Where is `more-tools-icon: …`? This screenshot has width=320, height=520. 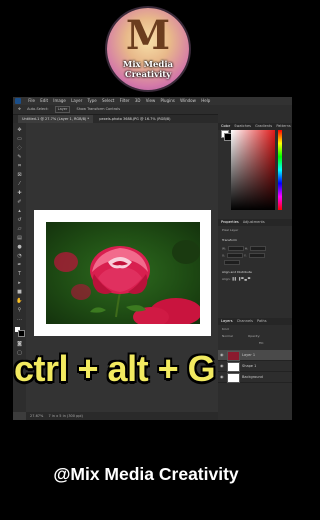
more-tools-icon: … is located at coordinates (19, 319).